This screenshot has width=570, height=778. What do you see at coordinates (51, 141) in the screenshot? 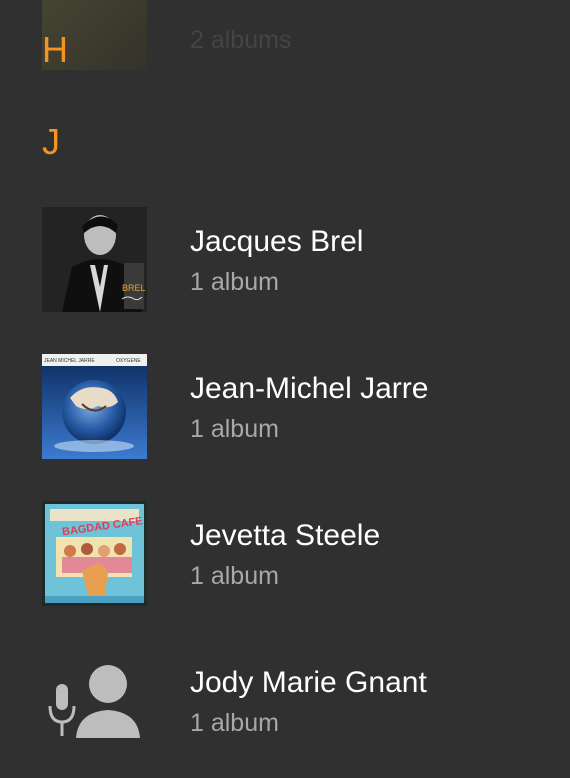
I see `section-header-j: J` at bounding box center [51, 141].